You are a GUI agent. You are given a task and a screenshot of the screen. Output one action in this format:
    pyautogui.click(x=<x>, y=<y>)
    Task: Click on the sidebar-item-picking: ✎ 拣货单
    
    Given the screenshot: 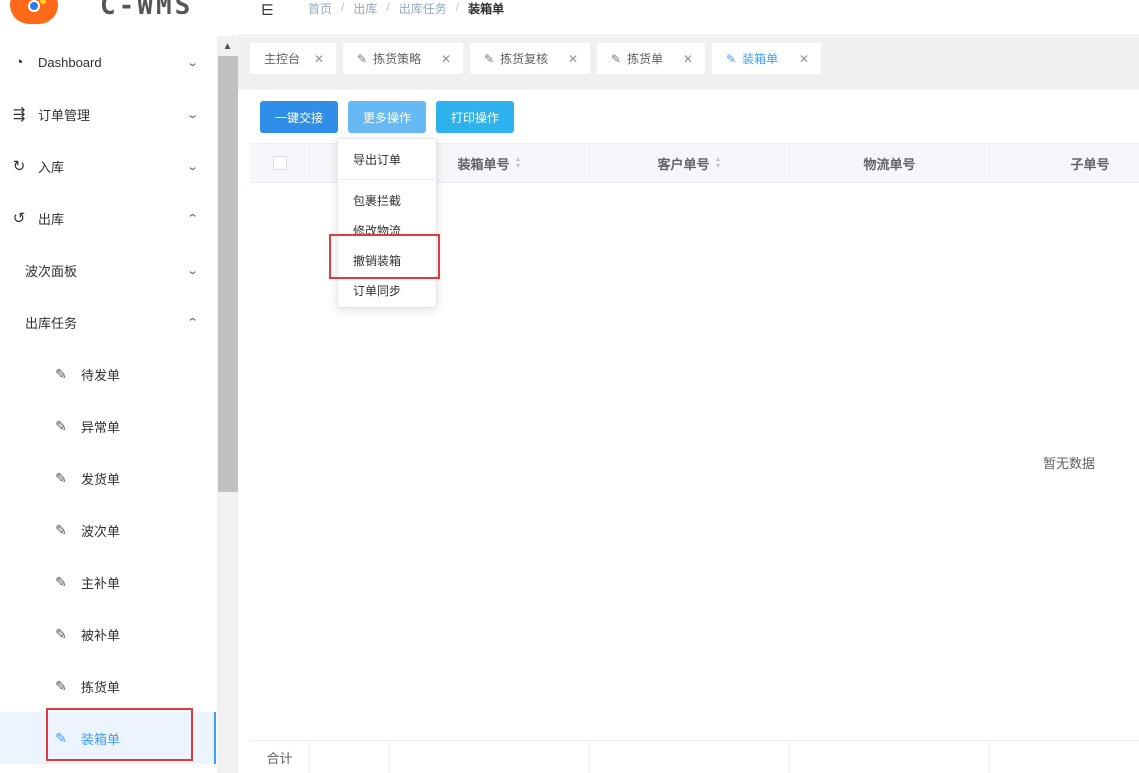 What is the action you would take?
    pyautogui.click(x=108, y=686)
    